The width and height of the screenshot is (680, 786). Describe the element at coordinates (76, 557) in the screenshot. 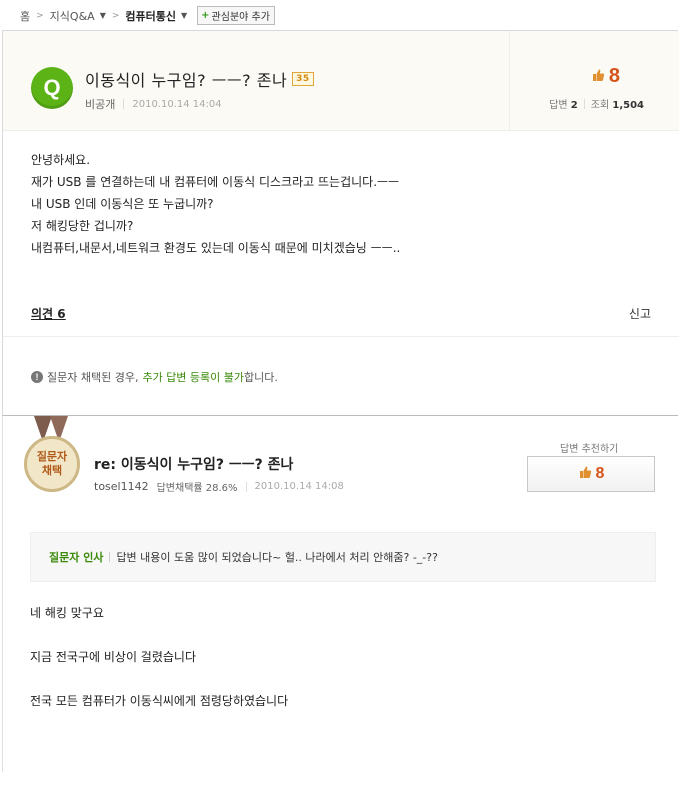

I see `thanks-label: 질문자 인사` at that location.